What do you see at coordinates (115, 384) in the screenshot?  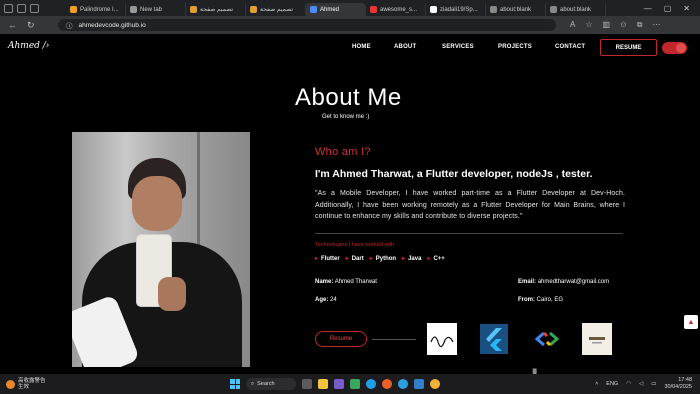 I see `weather-widget: 高收露警告 生效` at bounding box center [115, 384].